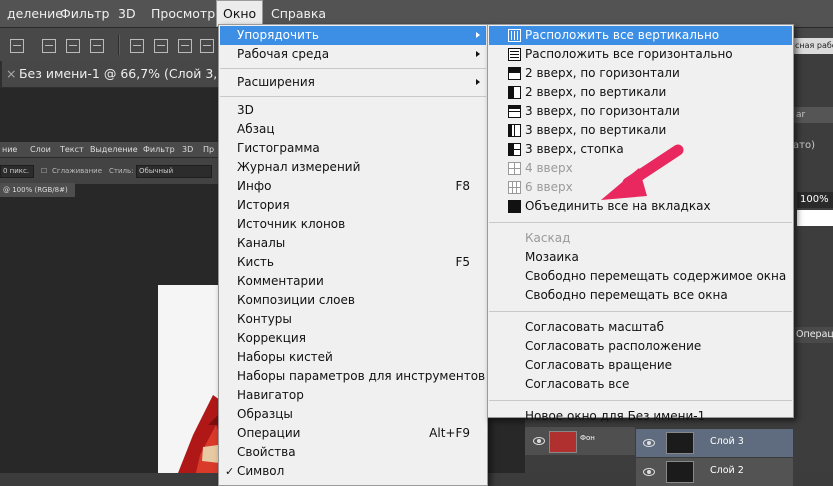 This screenshot has height=486, width=833. I want to click on window-menu-item: Кисть F5, so click(353, 262).